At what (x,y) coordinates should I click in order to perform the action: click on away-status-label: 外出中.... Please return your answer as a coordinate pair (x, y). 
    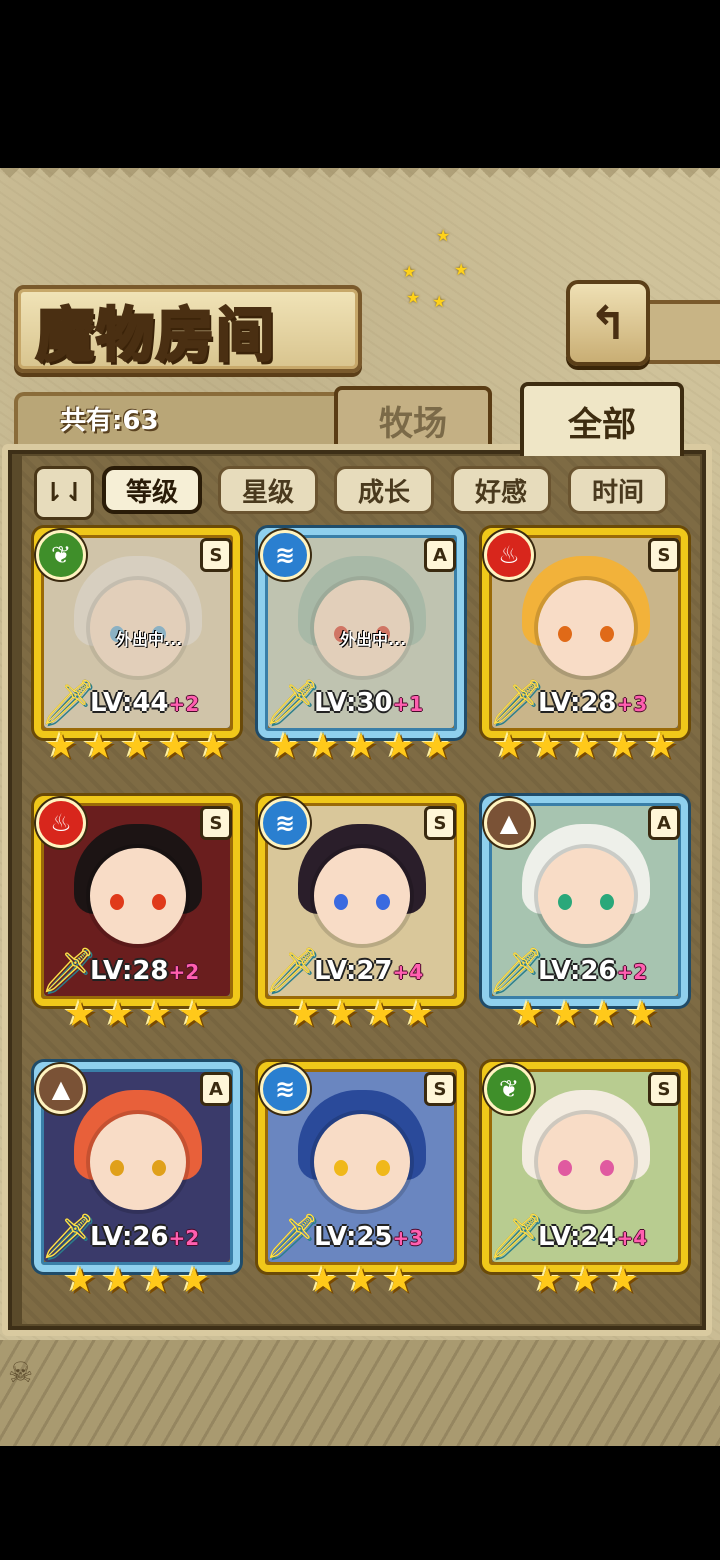
    Looking at the image, I should click on (149, 639).